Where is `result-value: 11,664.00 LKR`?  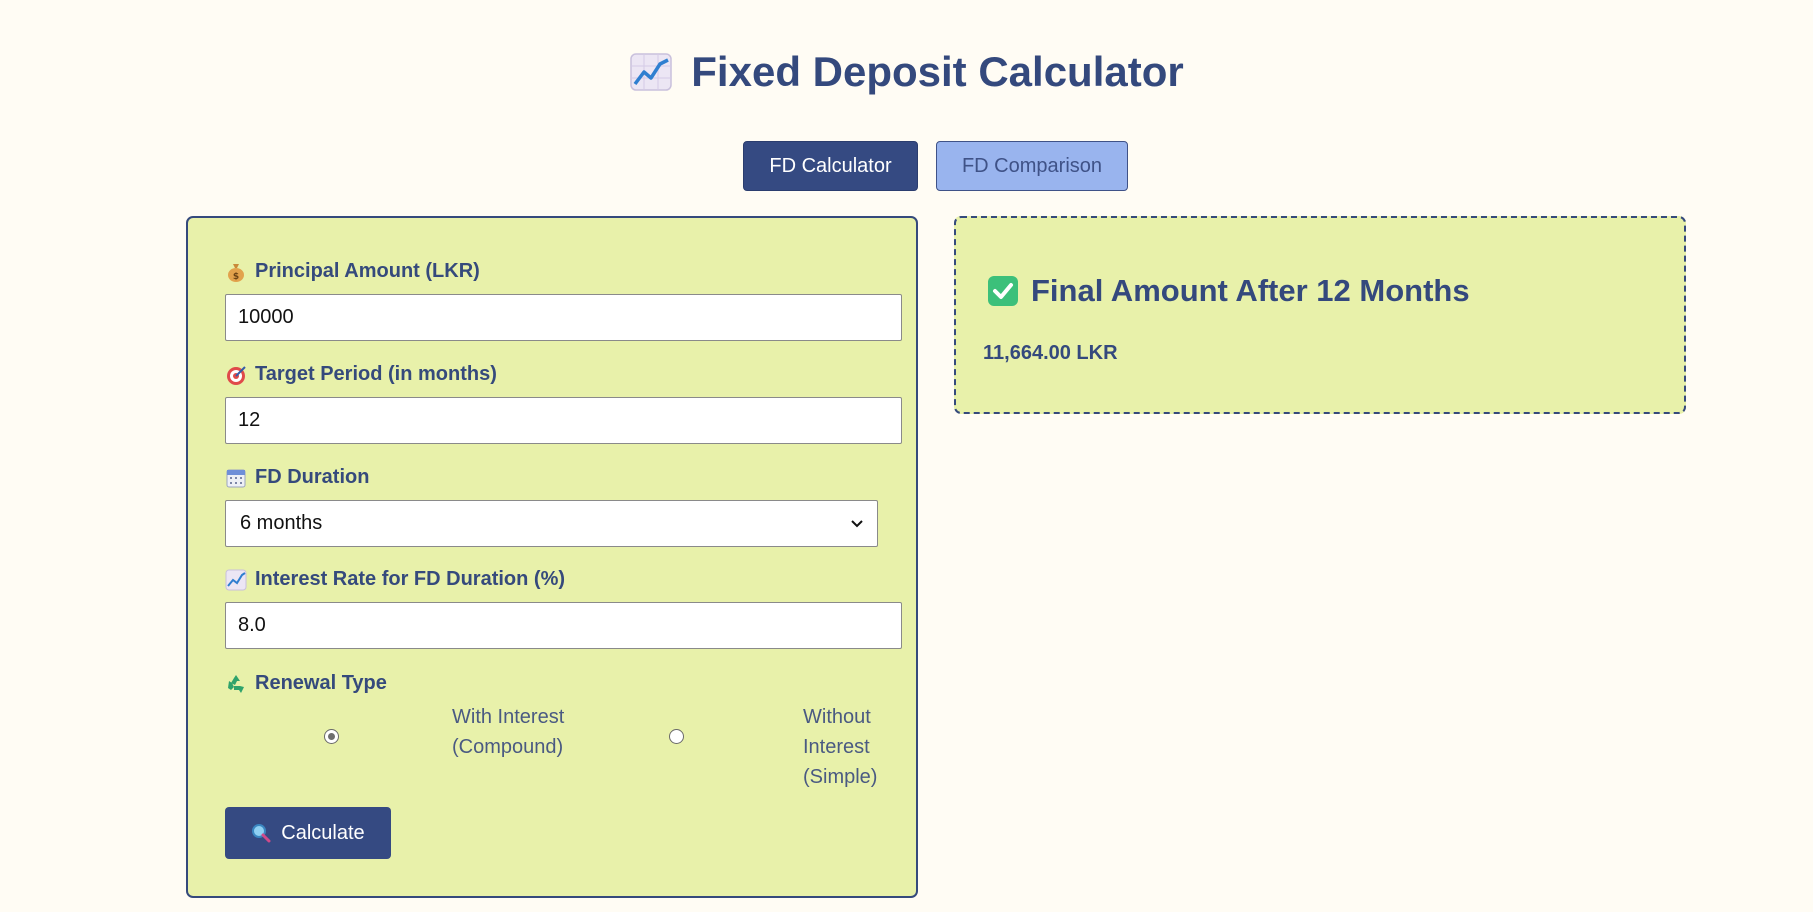
result-value: 11,664.00 LKR is located at coordinates (1050, 353).